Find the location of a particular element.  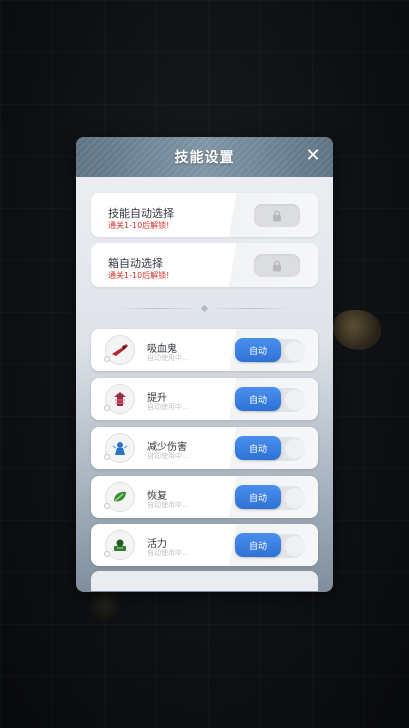

skill-row-partial is located at coordinates (204, 581).